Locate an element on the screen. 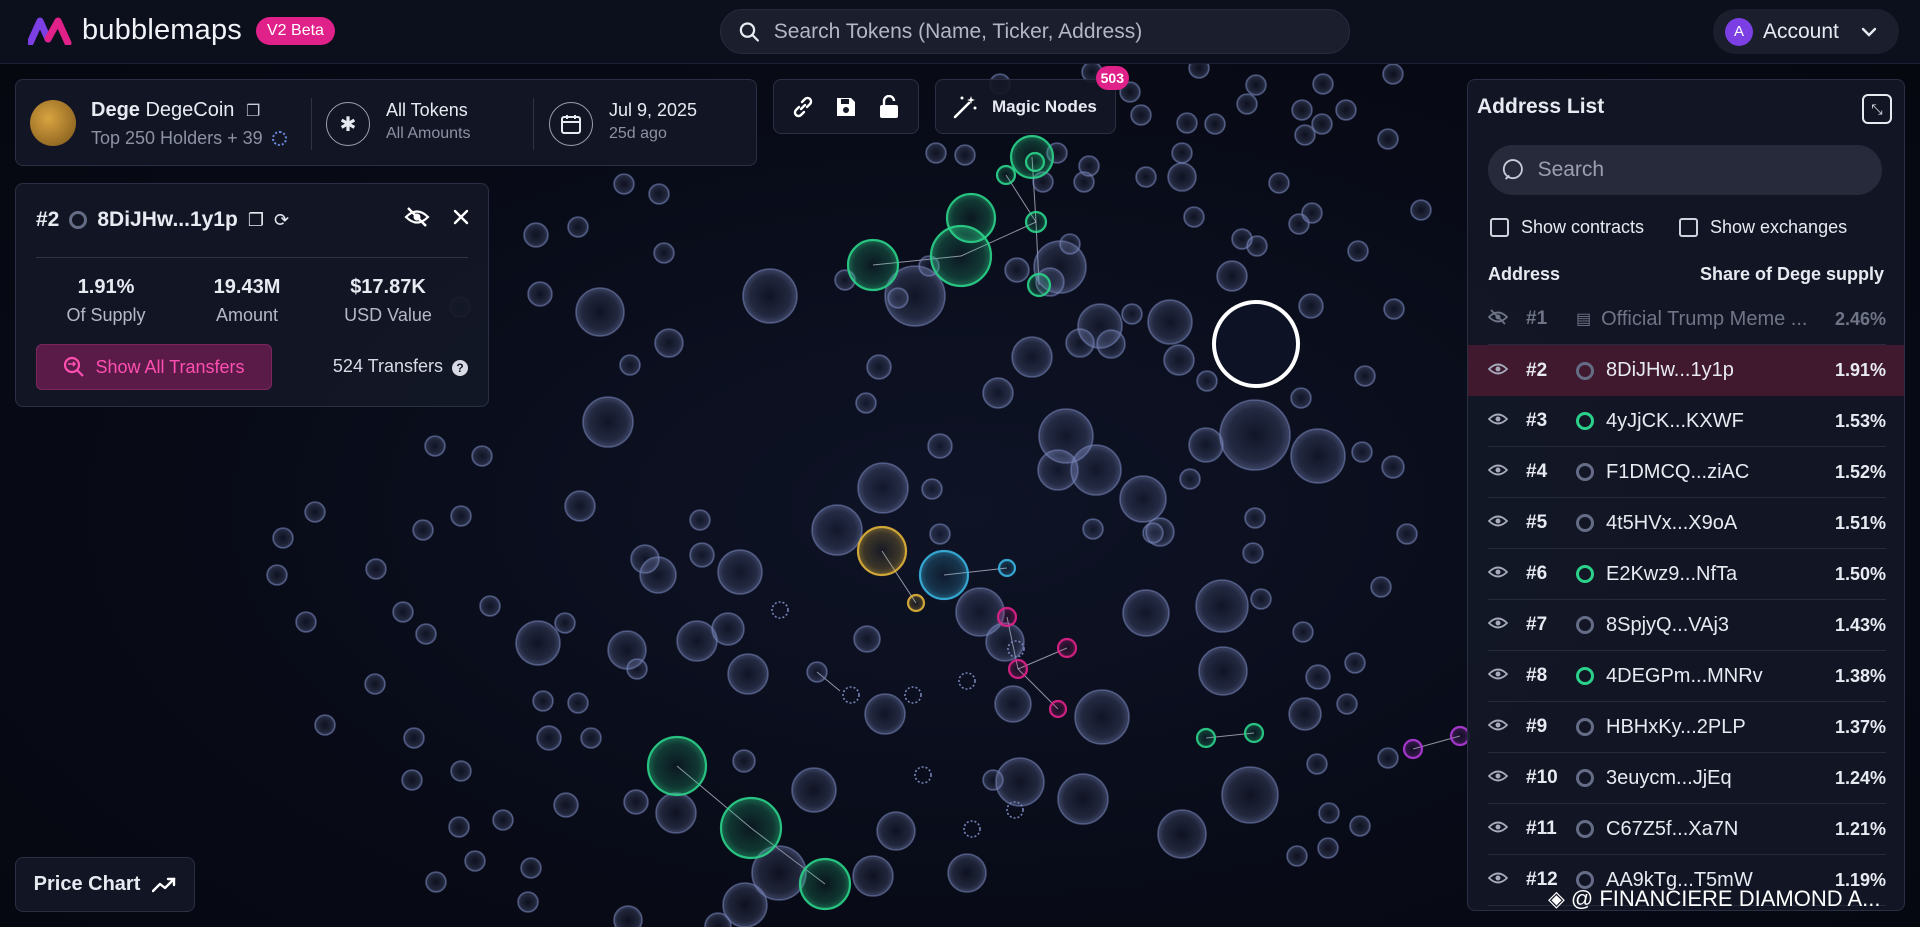 This screenshot has height=927, width=1920. date-picker: Jul 9, 2025 25d ago is located at coordinates (649, 124).